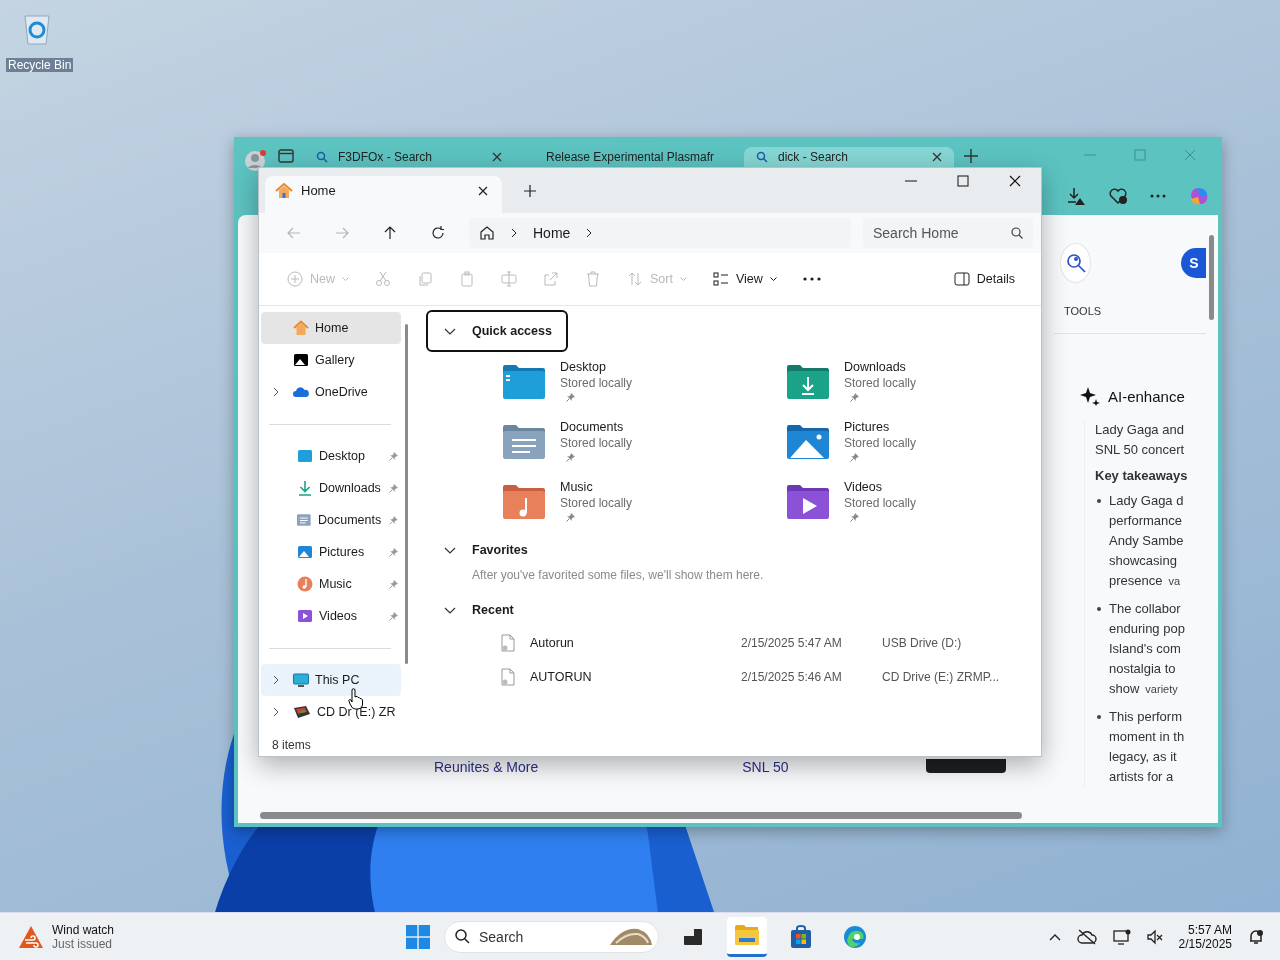  Describe the element at coordinates (331, 328) in the screenshot. I see `navigation-item: Home` at that location.